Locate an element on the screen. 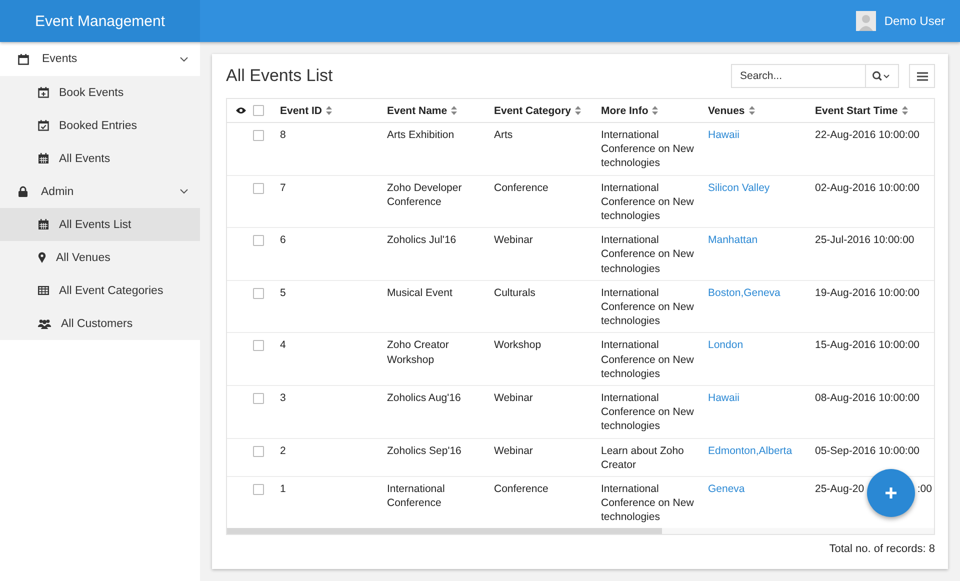 This screenshot has height=581, width=960. column-header: Event Category is located at coordinates (543, 110).